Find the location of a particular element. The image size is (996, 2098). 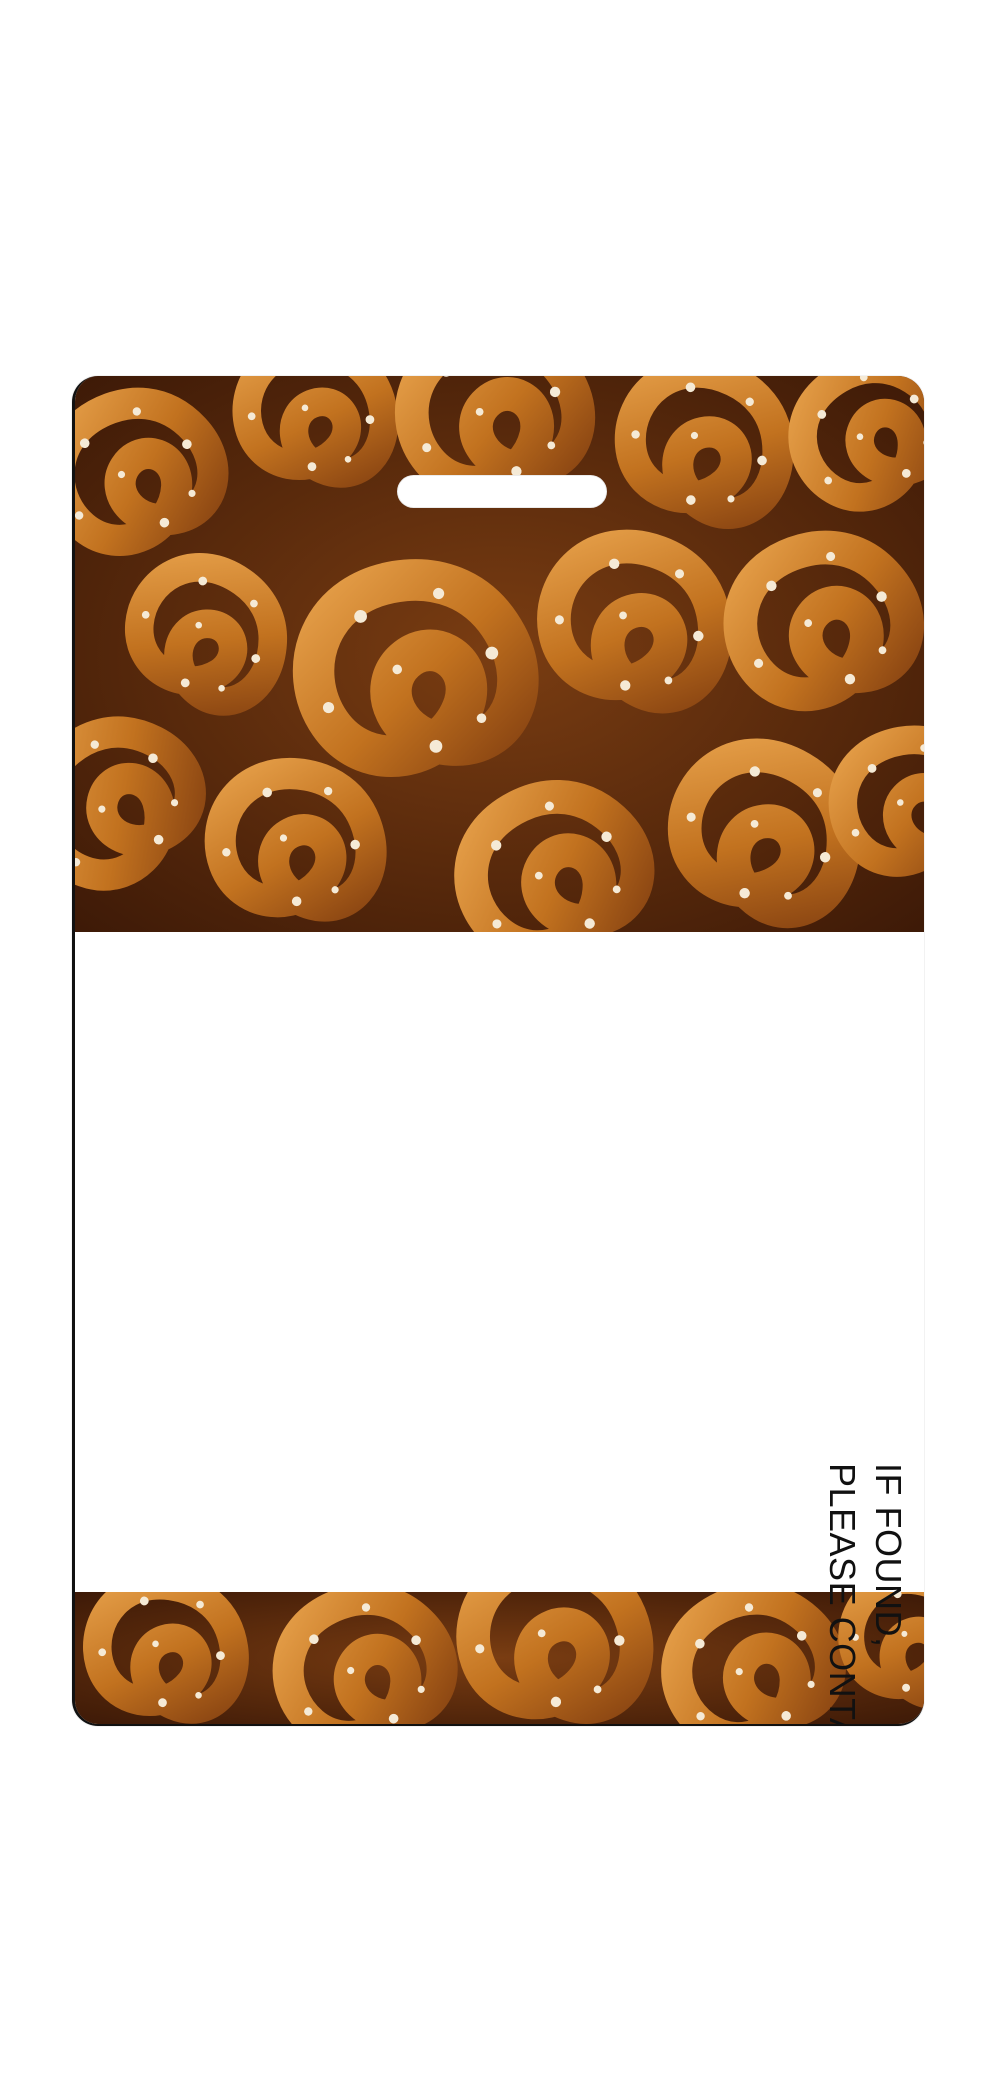

pretzel-photo-bottom is located at coordinates (499, 1658).